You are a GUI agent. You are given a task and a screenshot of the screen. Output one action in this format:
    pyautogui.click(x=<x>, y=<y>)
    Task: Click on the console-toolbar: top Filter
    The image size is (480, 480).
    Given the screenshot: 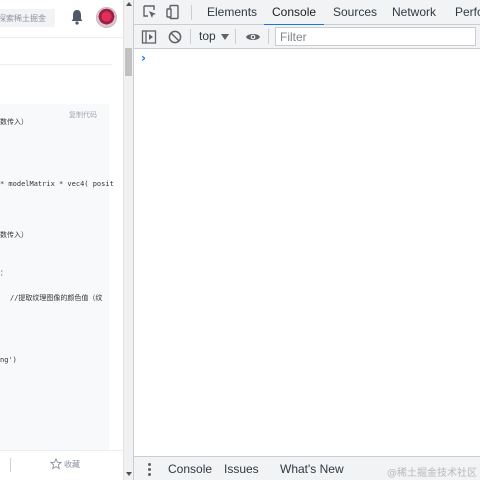 What is the action you would take?
    pyautogui.click(x=307, y=37)
    